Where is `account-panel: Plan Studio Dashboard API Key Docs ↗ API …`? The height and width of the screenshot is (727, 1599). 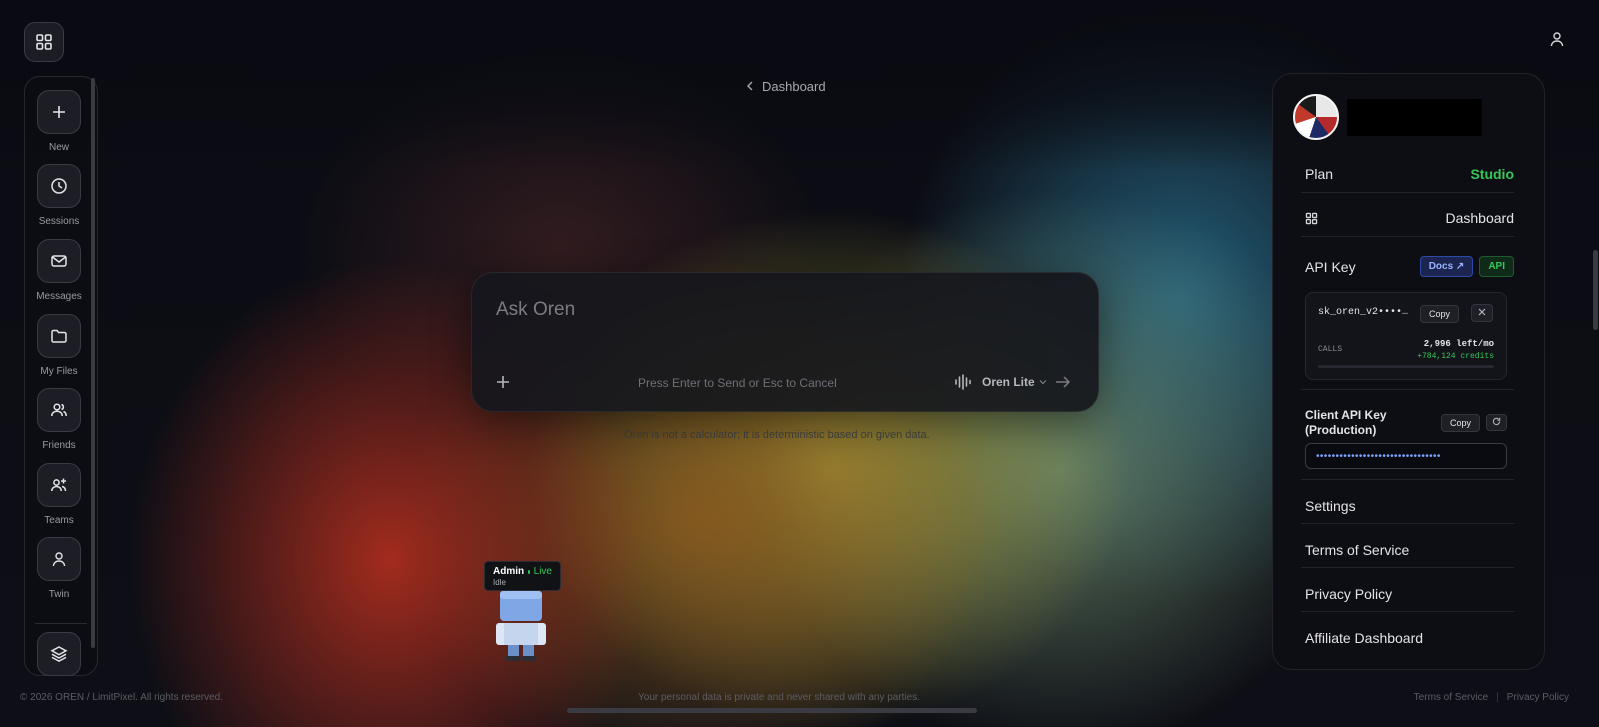
account-panel: Plan Studio Dashboard API Key Docs ↗ API … is located at coordinates (1408, 371).